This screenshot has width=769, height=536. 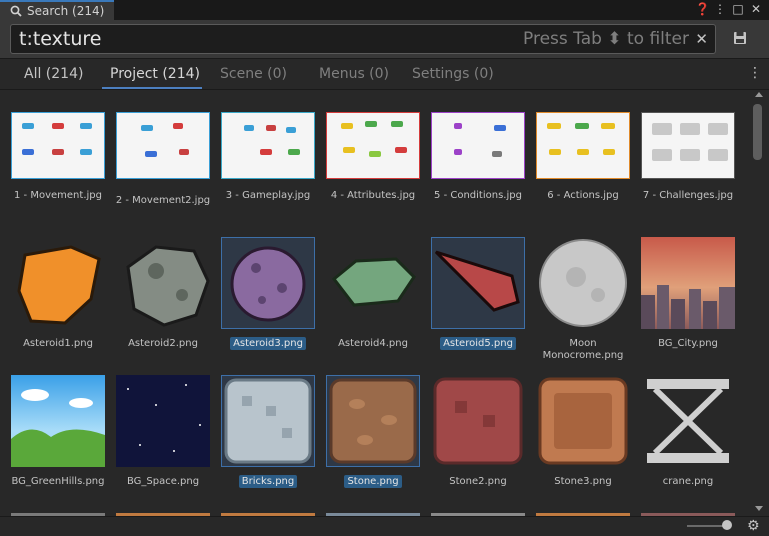 I want to click on result-item: 6 - Actions.jpg, so click(x=582, y=167).